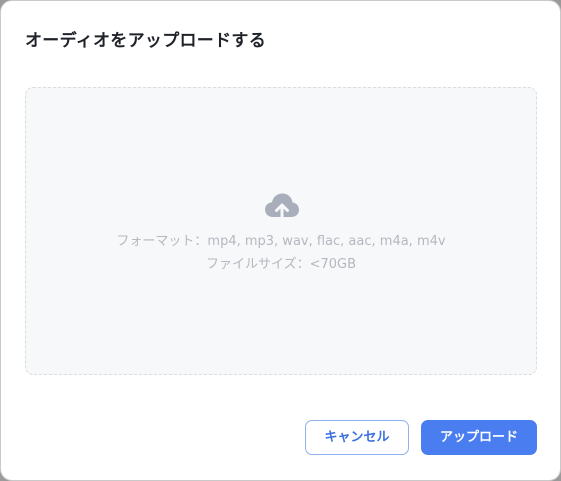 This screenshot has height=481, width=561. What do you see at coordinates (357, 437) in the screenshot?
I see `cancel-button: キャンセル` at bounding box center [357, 437].